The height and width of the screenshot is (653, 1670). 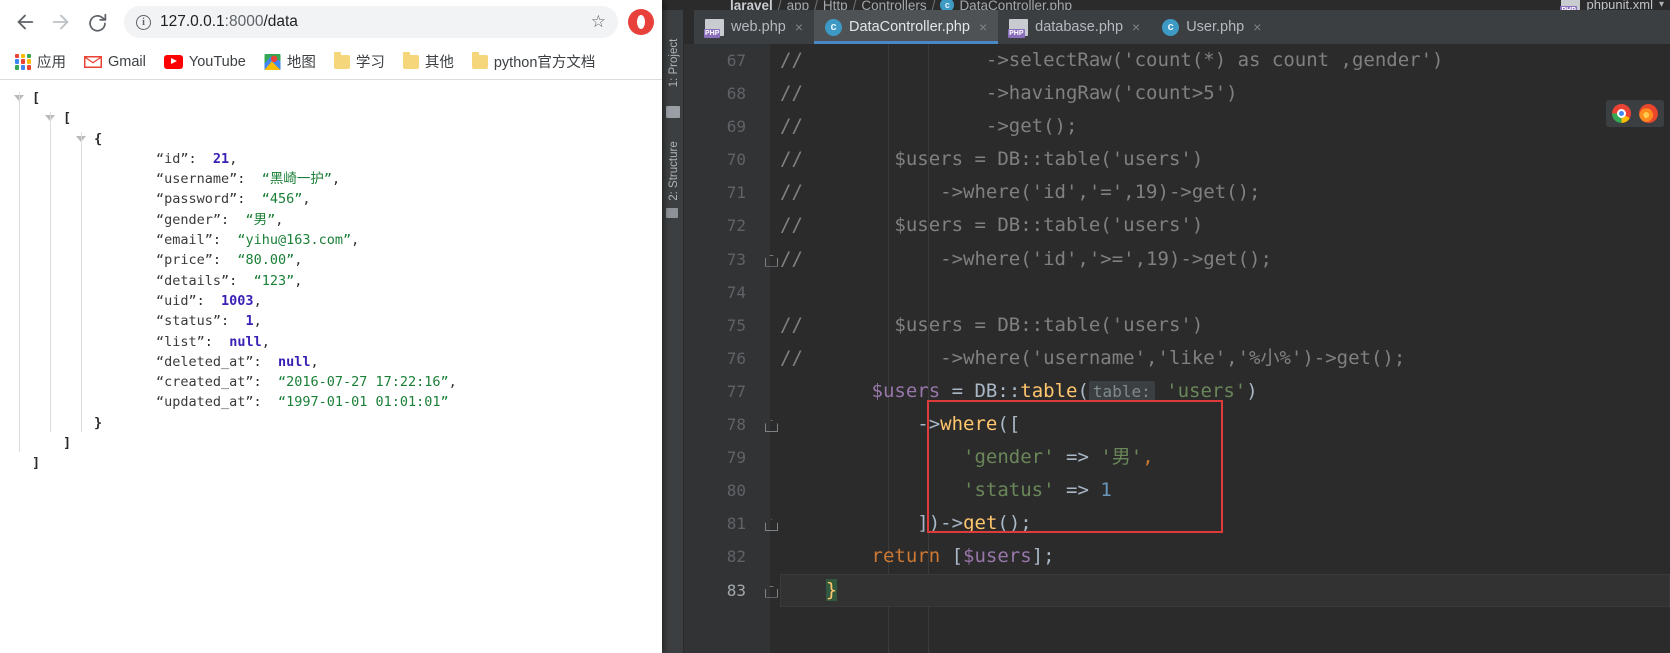 What do you see at coordinates (1225, 523) in the screenshot?
I see `code-line: ])->get();` at bounding box center [1225, 523].